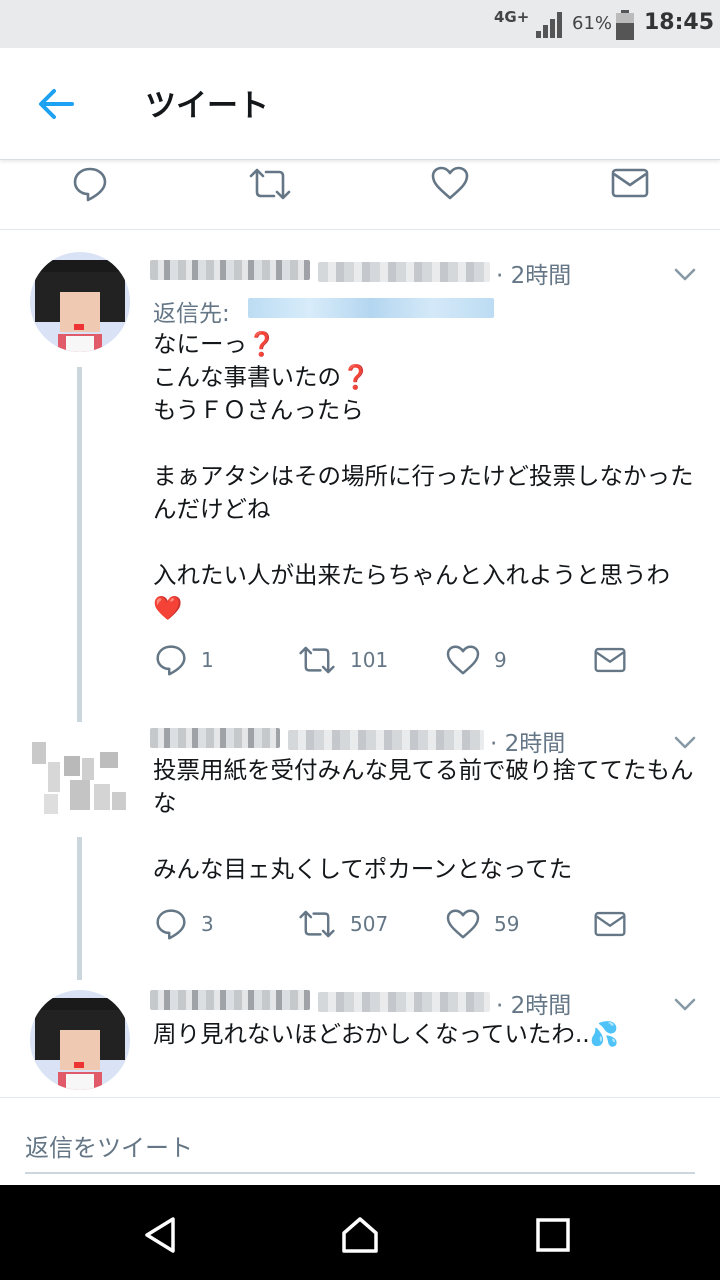 Image resolution: width=720 pixels, height=1280 pixels. I want to click on reply-composer: 返信をツイート, so click(360, 1141).